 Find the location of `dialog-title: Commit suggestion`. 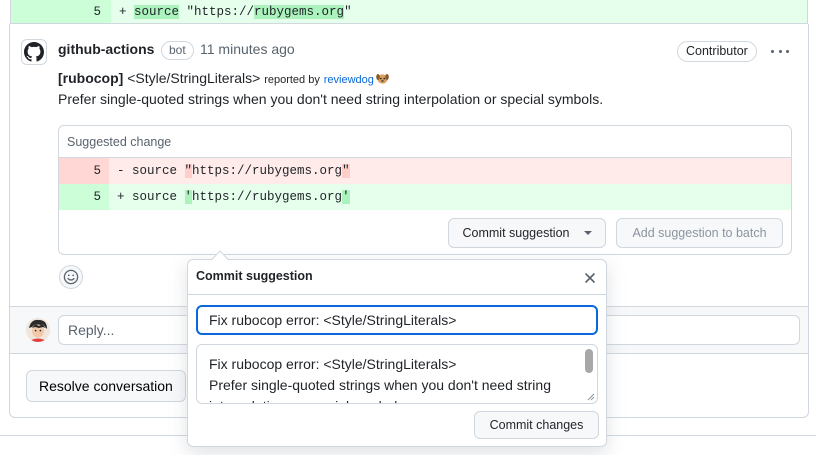

dialog-title: Commit suggestion is located at coordinates (254, 276).